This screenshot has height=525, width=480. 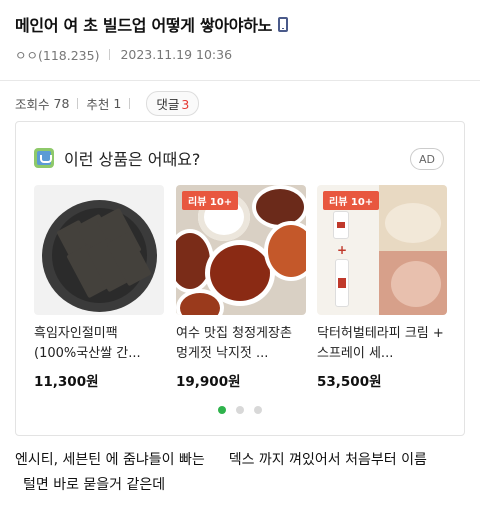 I want to click on views-label: 조회수, so click(x=32, y=104).